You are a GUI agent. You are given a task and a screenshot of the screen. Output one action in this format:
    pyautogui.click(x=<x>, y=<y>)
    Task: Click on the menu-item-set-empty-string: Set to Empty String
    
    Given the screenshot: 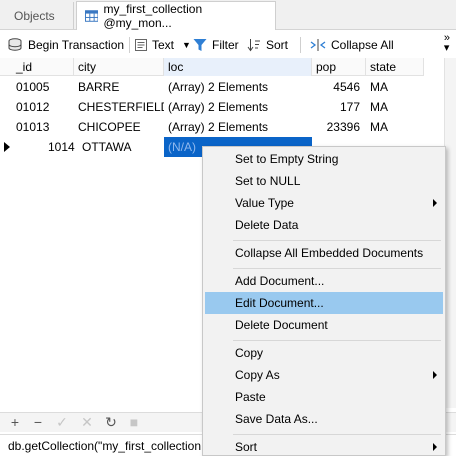 What is the action you would take?
    pyautogui.click(x=324, y=159)
    